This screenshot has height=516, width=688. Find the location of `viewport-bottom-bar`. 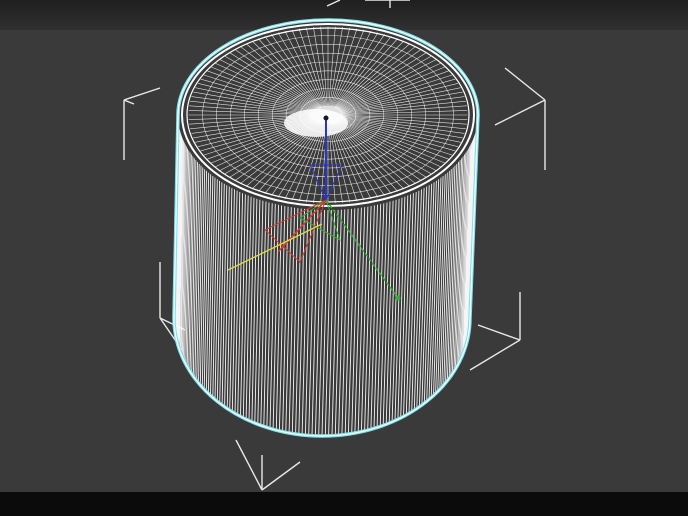

viewport-bottom-bar is located at coordinates (344, 504).